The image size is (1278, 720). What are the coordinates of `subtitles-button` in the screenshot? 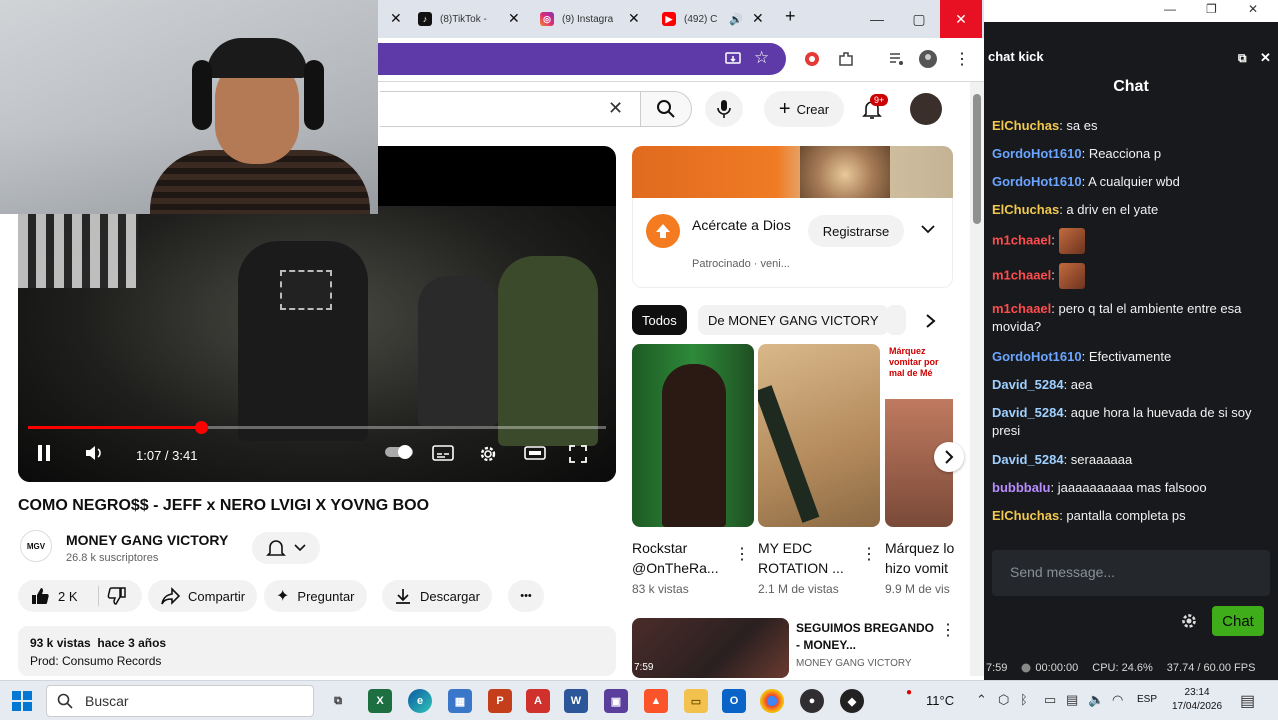 It's located at (443, 453).